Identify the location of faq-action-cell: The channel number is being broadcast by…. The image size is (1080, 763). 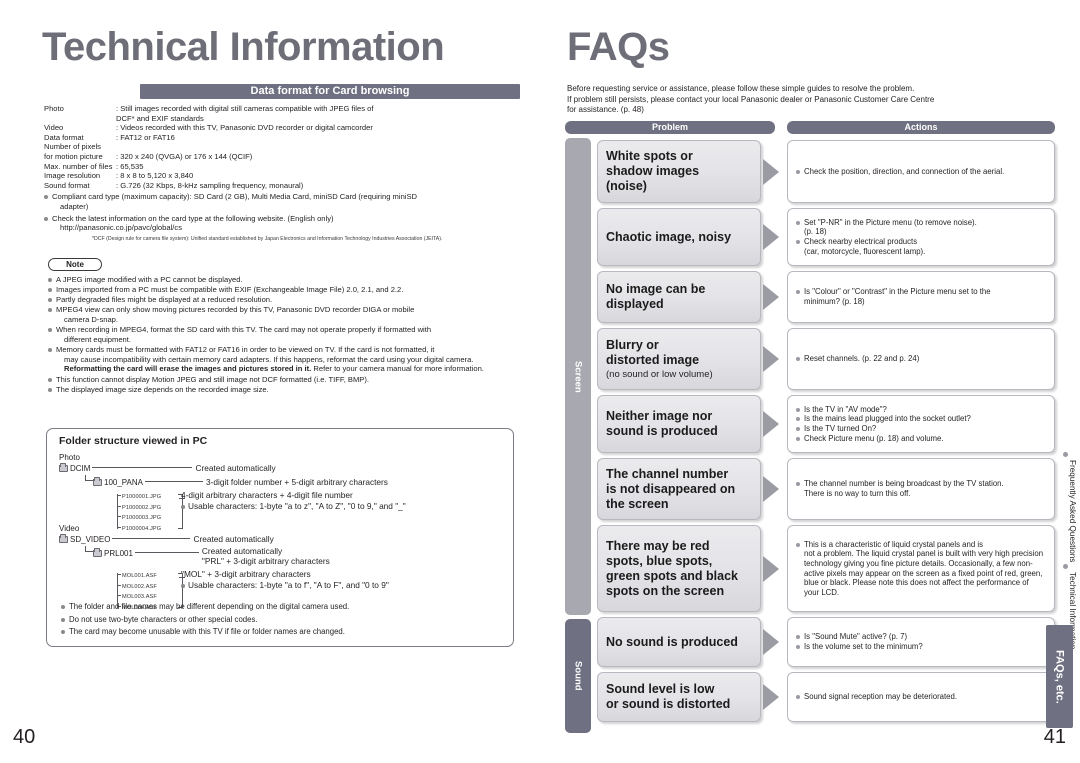
(921, 489).